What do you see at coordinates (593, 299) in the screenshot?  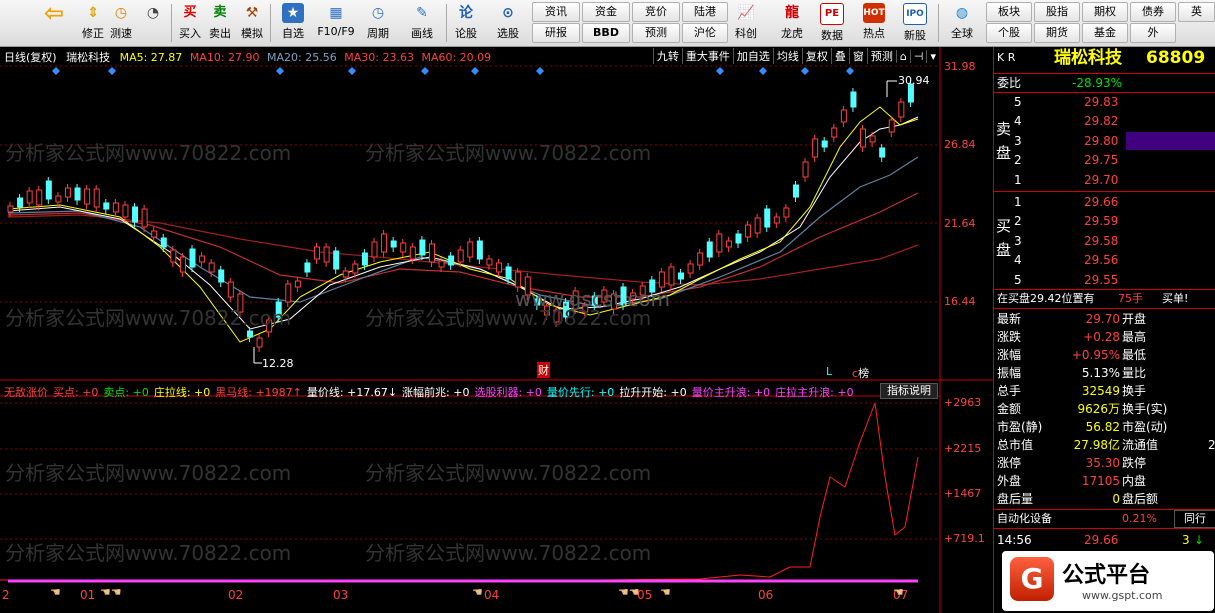 I see `watermark-2: www.gscst.com` at bounding box center [593, 299].